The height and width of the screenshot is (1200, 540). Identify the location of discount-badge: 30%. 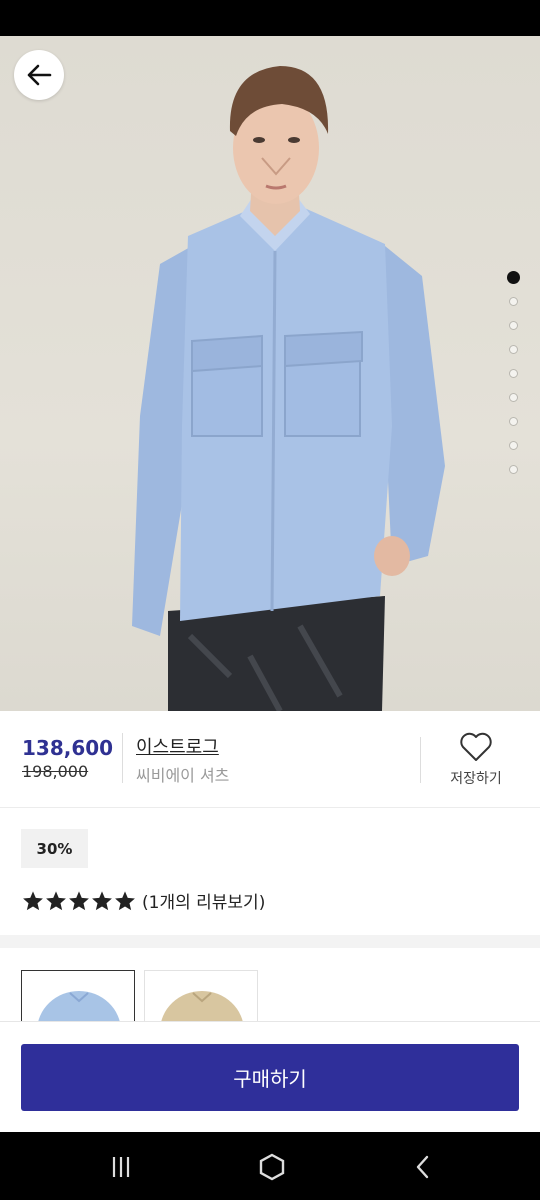
(54, 848).